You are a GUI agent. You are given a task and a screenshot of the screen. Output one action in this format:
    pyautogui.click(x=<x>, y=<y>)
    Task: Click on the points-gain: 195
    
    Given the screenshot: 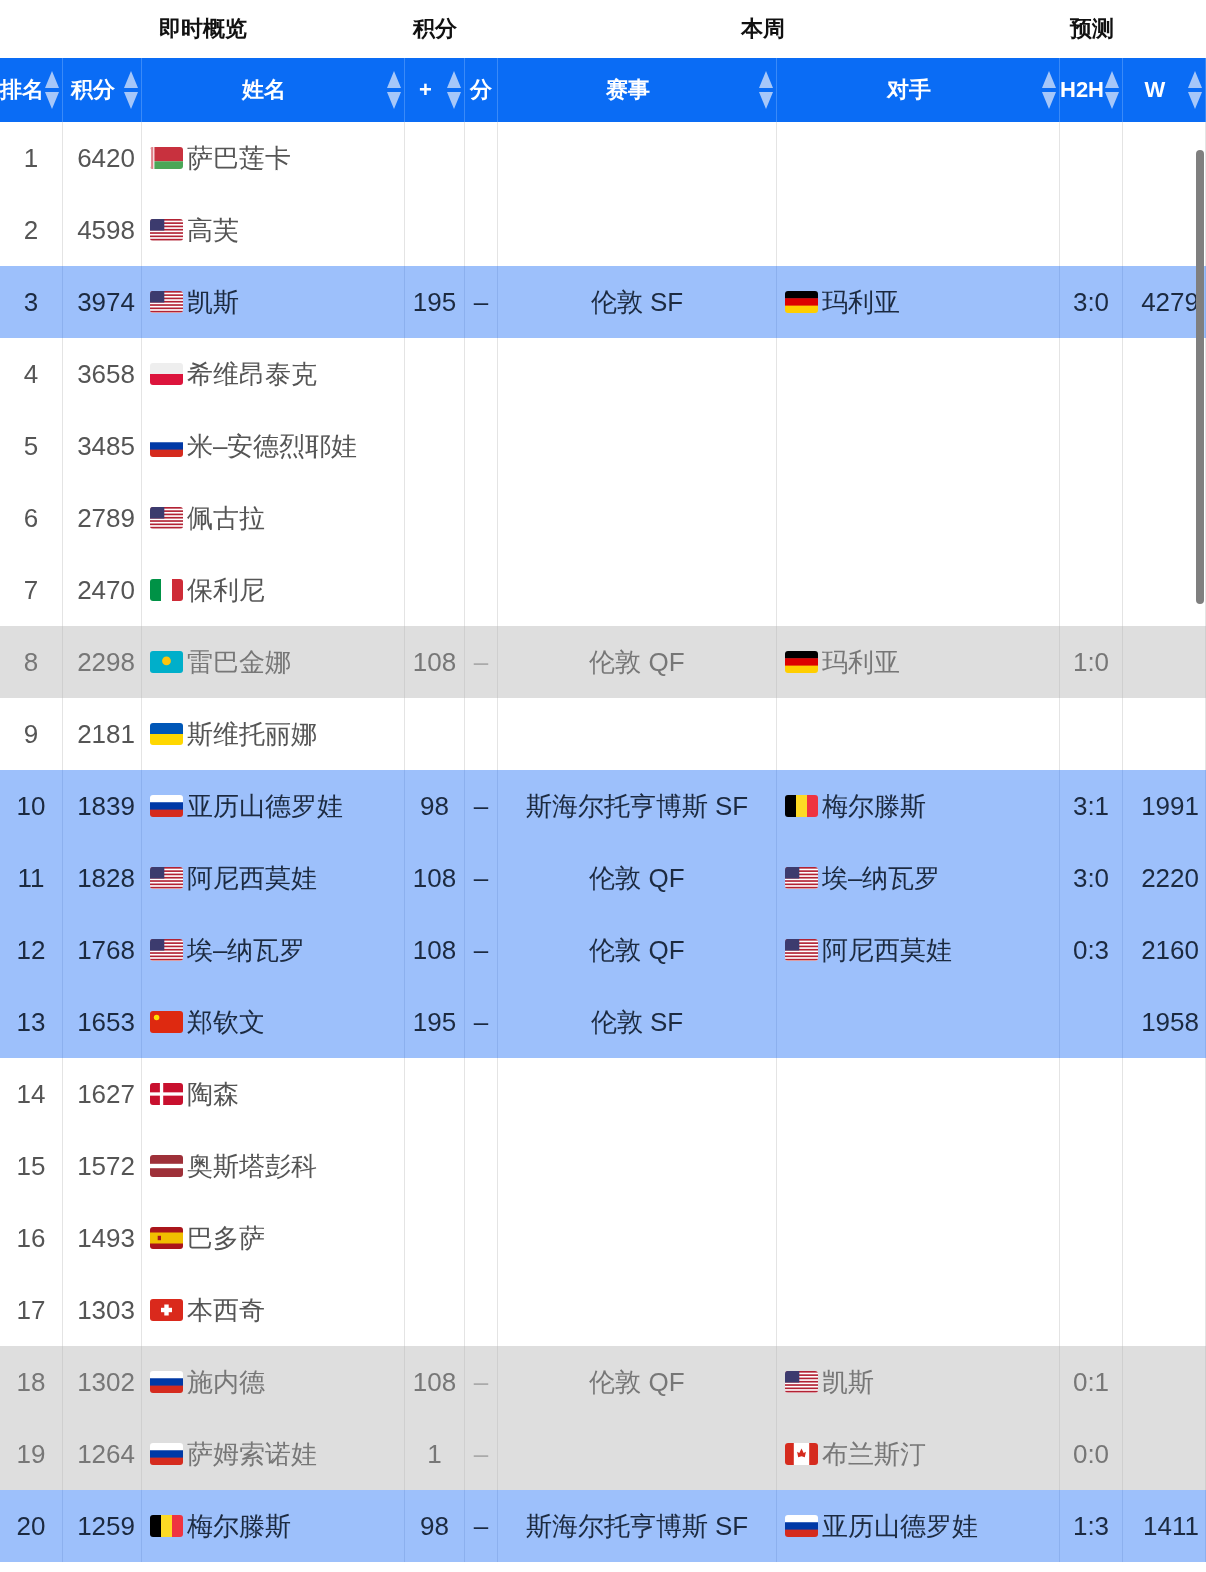 What is the action you would take?
    pyautogui.click(x=434, y=302)
    